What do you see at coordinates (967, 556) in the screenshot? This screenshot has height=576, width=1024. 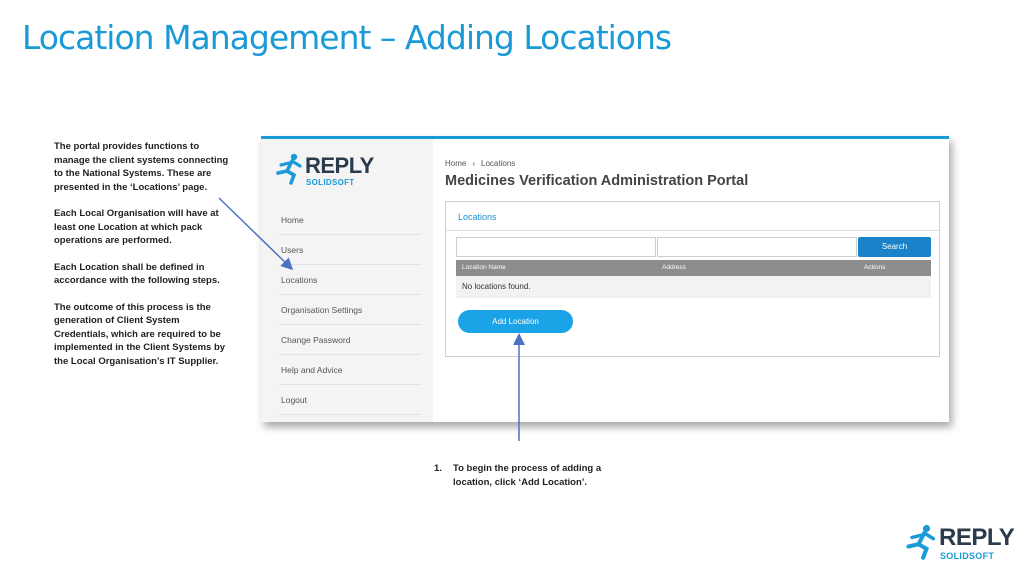 I see `brand-subtitle: SOLIDSOFT` at bounding box center [967, 556].